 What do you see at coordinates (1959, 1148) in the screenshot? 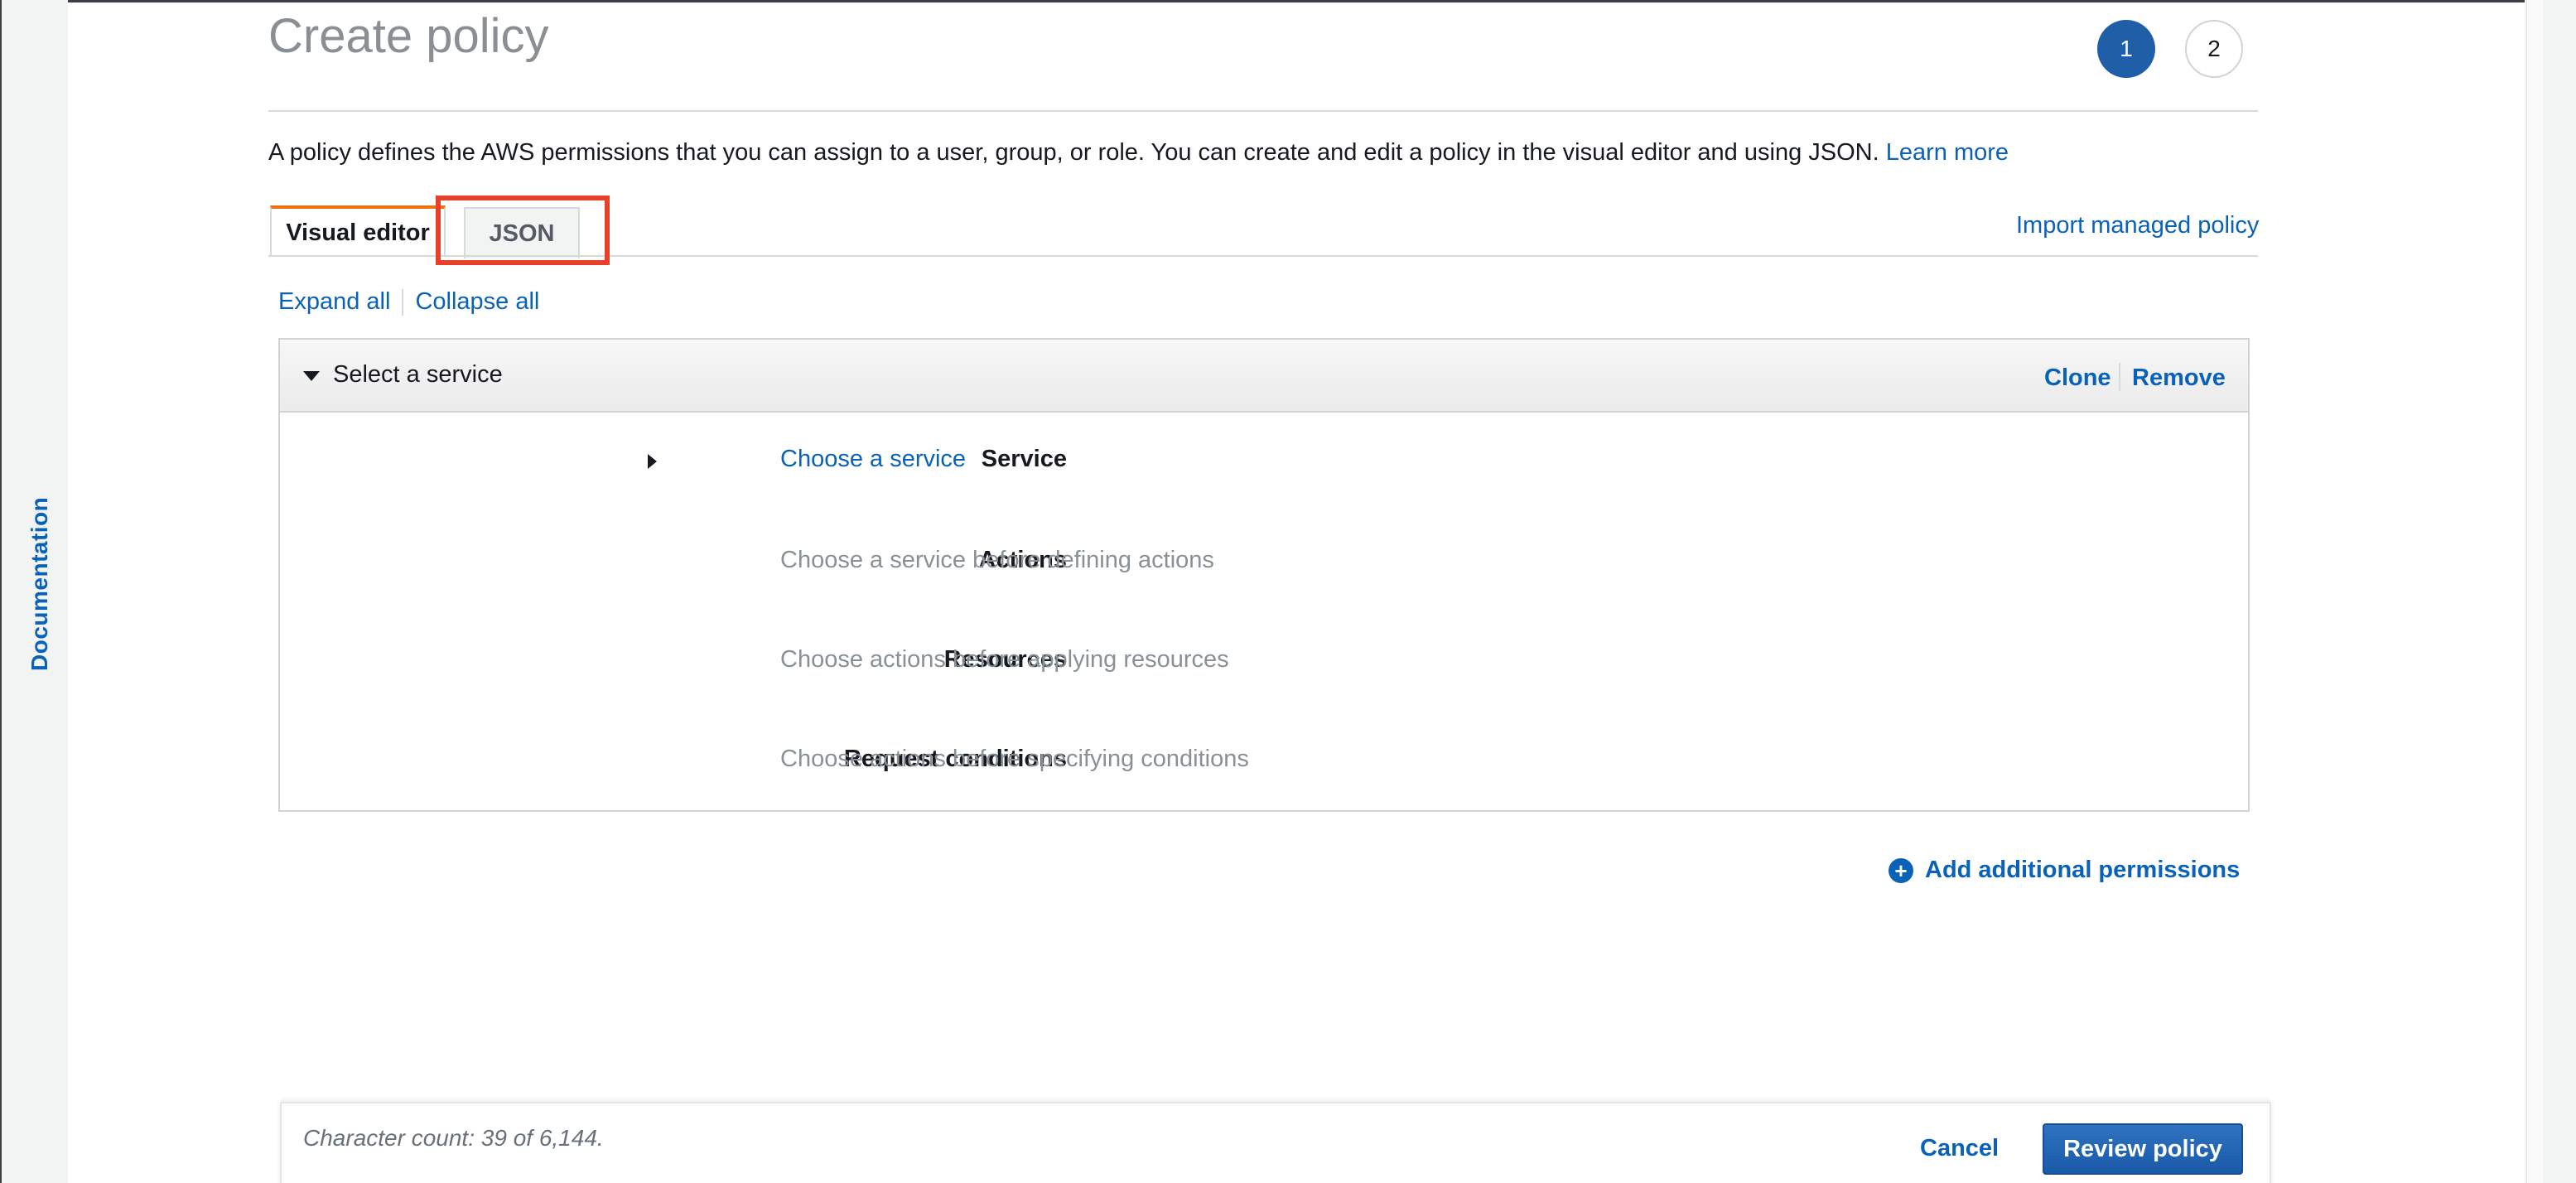
I see `cancel-button: Cancel` at bounding box center [1959, 1148].